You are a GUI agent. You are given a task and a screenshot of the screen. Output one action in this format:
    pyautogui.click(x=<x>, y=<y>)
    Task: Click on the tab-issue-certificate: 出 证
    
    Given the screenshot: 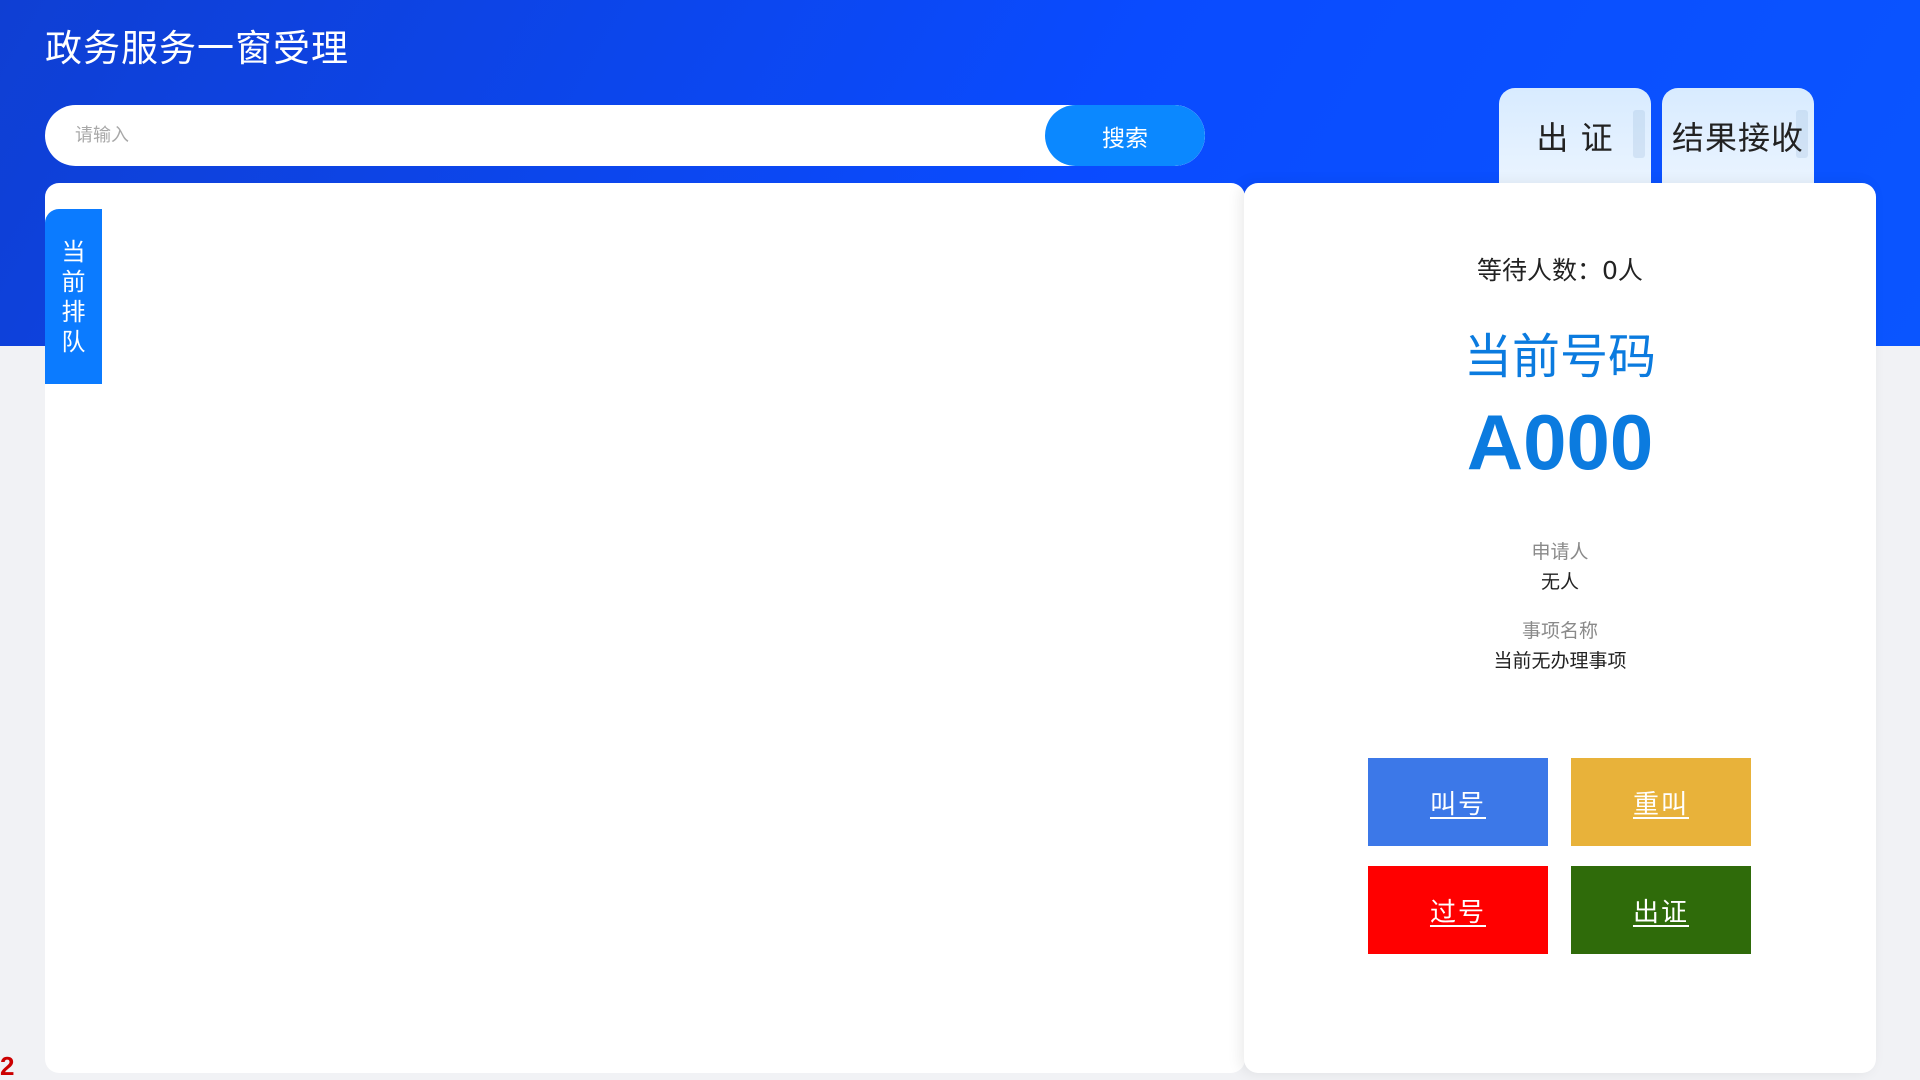 What is the action you would take?
    pyautogui.click(x=1575, y=136)
    